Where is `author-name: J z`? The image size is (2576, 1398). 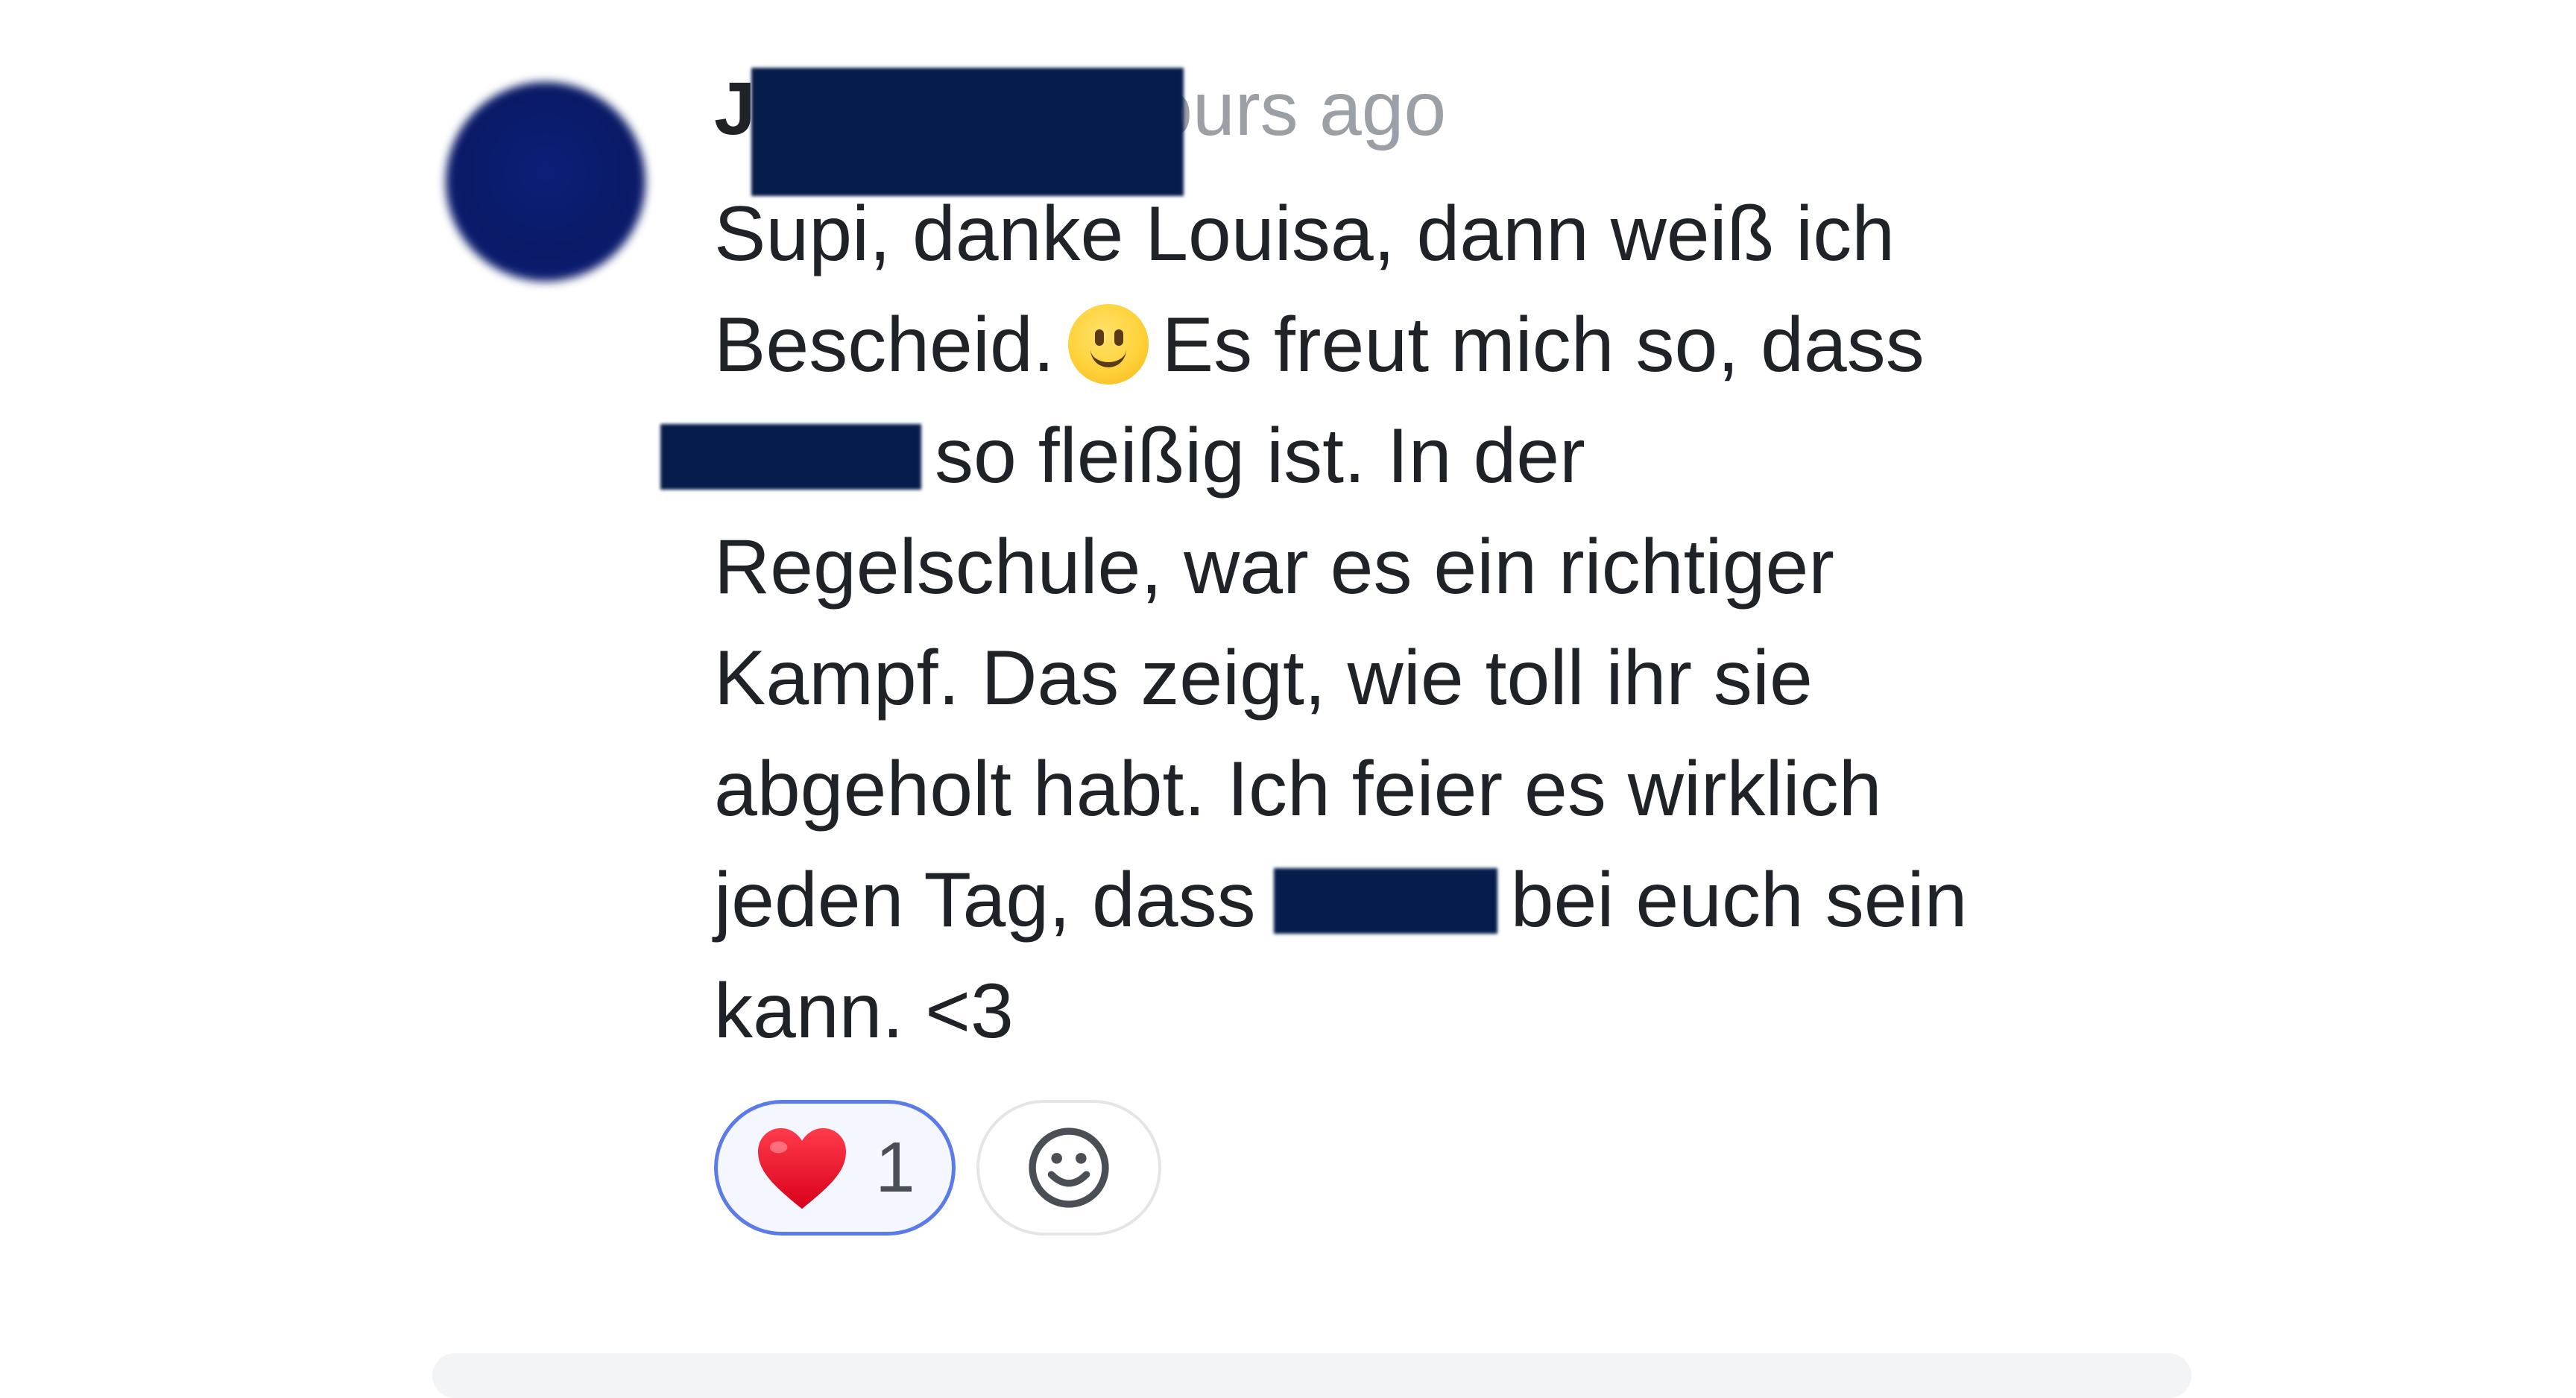 author-name: J z is located at coordinates (949, 131).